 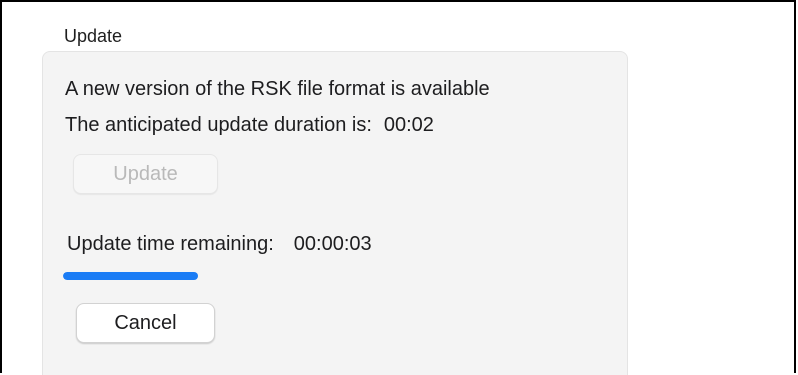 I want to click on update-progress-bar, so click(x=204, y=276).